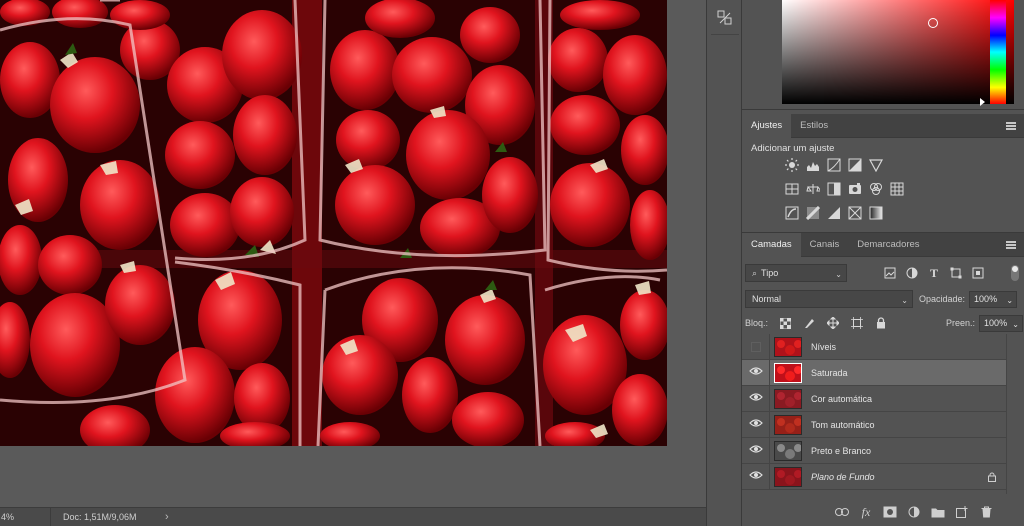 The width and height of the screenshot is (1024, 526). What do you see at coordinates (1001, 323) in the screenshot?
I see `fill-input: 100% ⌄` at bounding box center [1001, 323].